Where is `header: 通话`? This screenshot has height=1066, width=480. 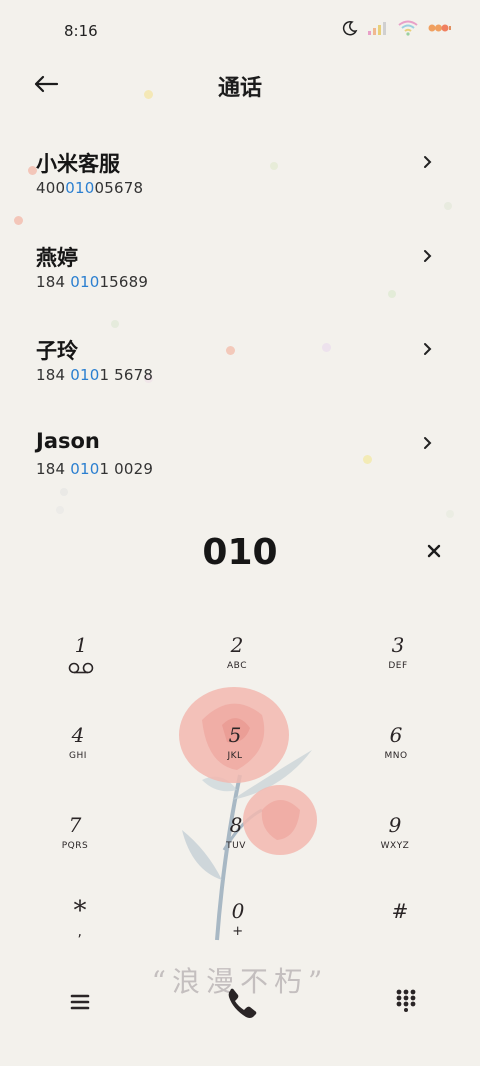
header: 通话 is located at coordinates (240, 84).